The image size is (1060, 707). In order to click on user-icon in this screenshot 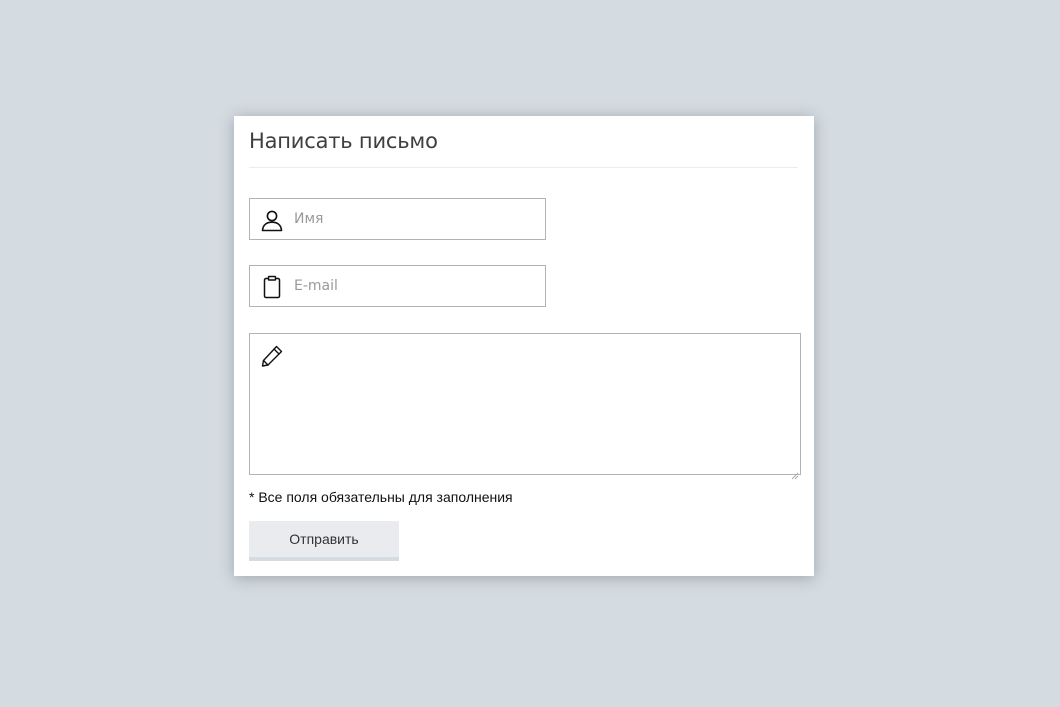, I will do `click(272, 220)`.